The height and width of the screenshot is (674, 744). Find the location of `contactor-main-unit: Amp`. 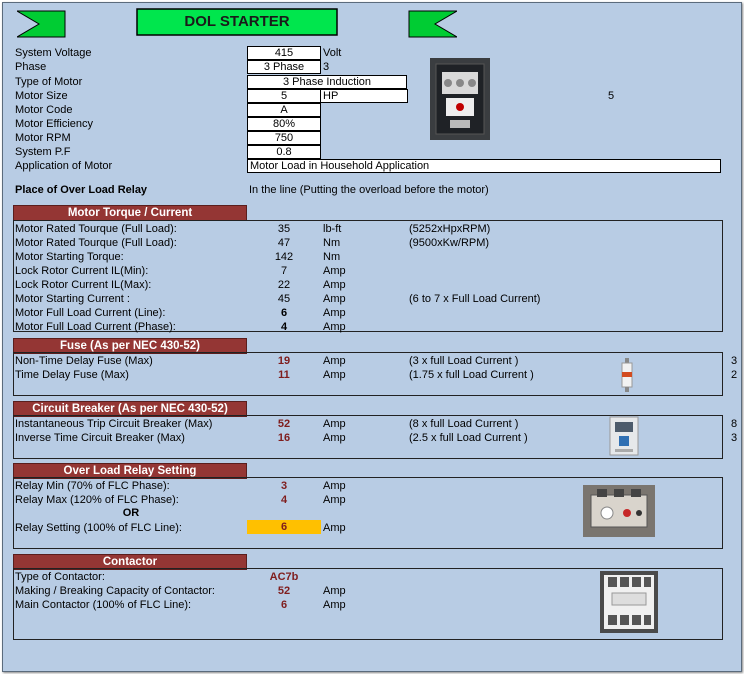

contactor-main-unit: Amp is located at coordinates (334, 605).